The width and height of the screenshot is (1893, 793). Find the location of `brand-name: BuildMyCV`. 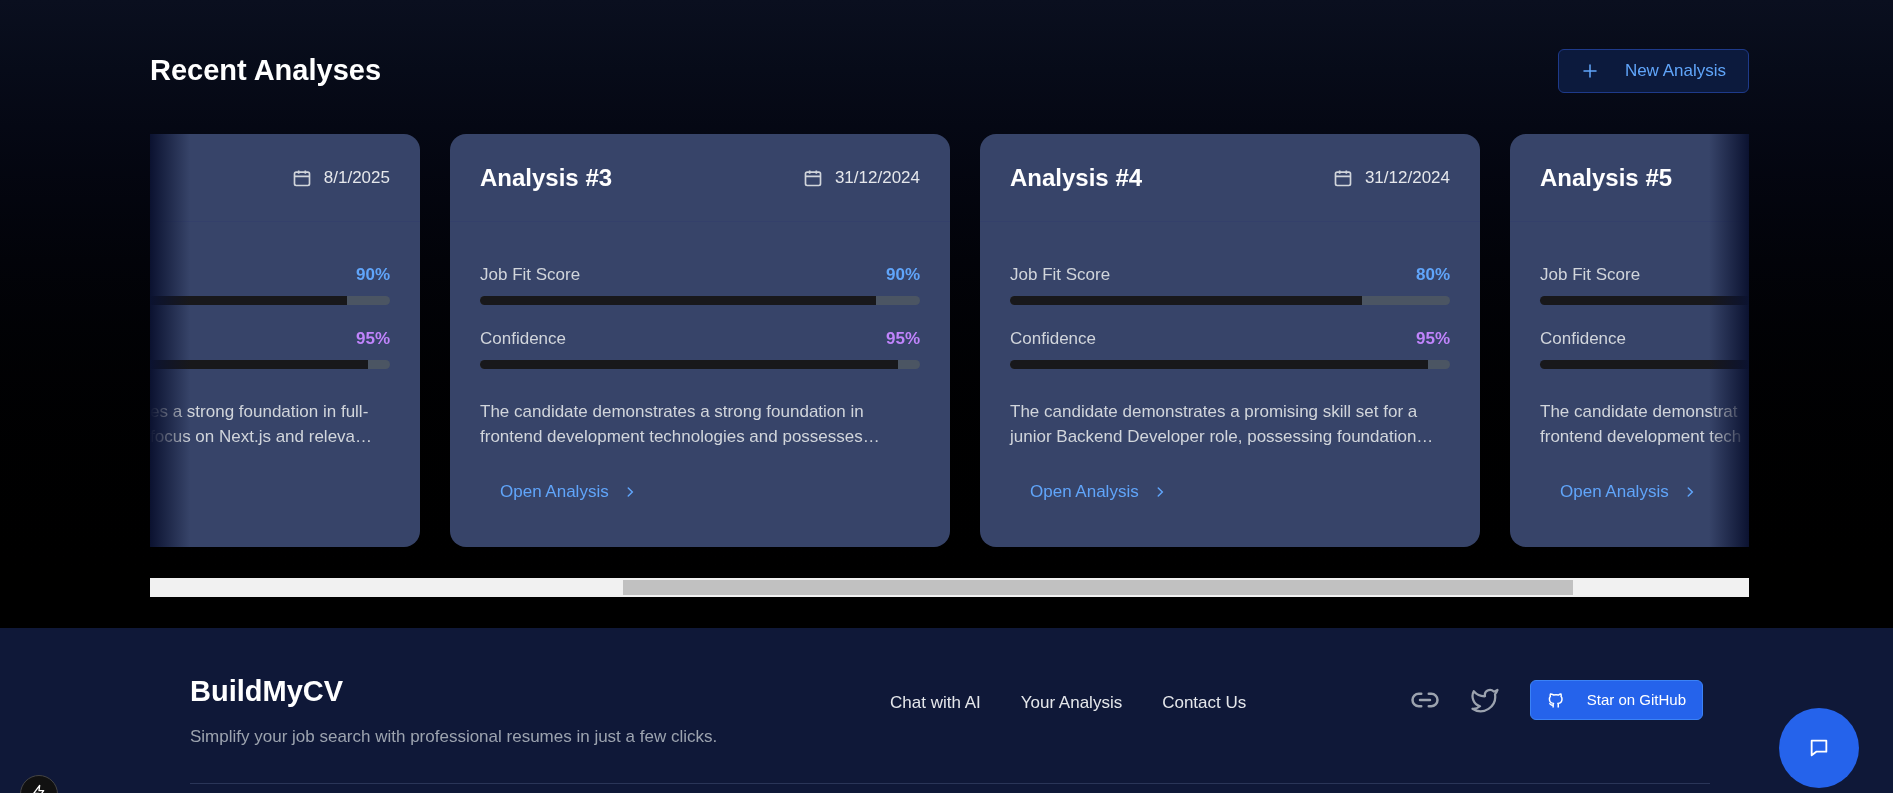

brand-name: BuildMyCV is located at coordinates (267, 691).